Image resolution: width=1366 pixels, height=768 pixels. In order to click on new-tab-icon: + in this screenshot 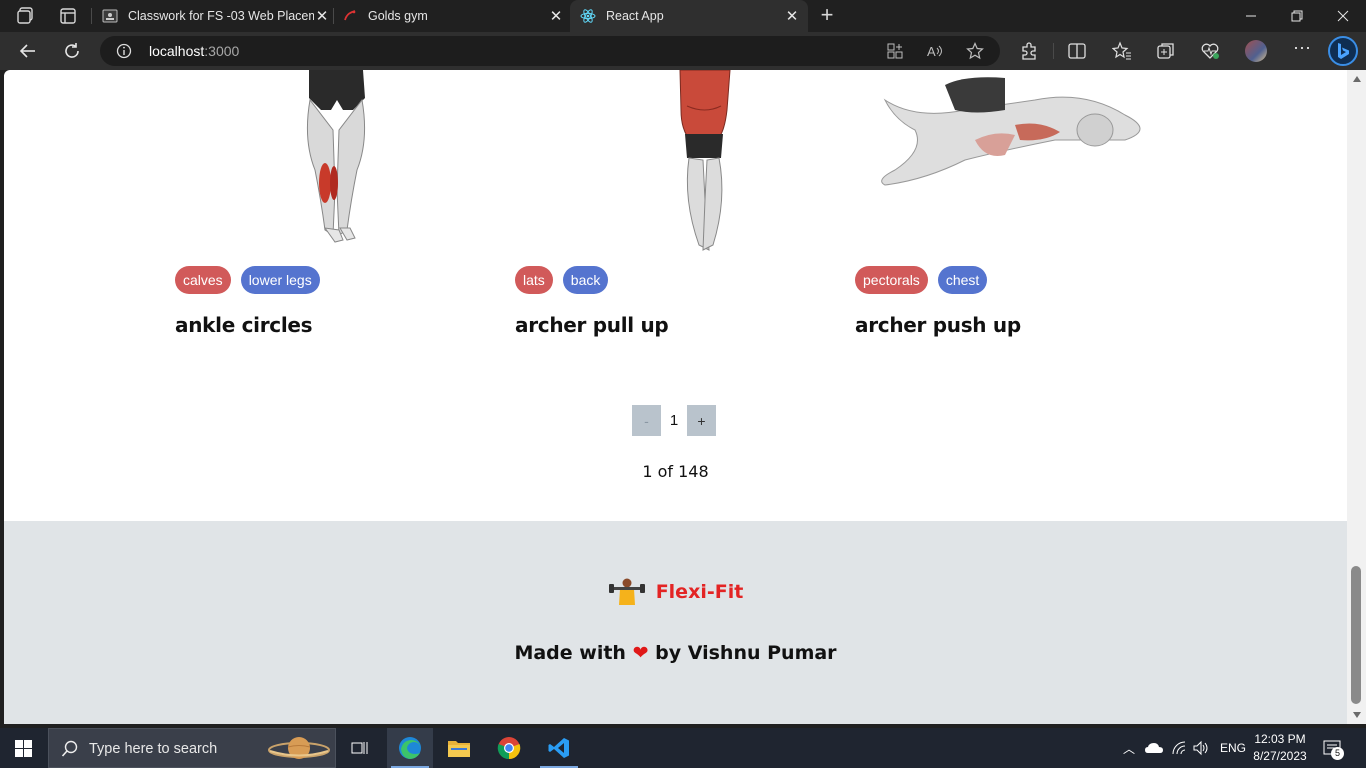, I will do `click(827, 15)`.